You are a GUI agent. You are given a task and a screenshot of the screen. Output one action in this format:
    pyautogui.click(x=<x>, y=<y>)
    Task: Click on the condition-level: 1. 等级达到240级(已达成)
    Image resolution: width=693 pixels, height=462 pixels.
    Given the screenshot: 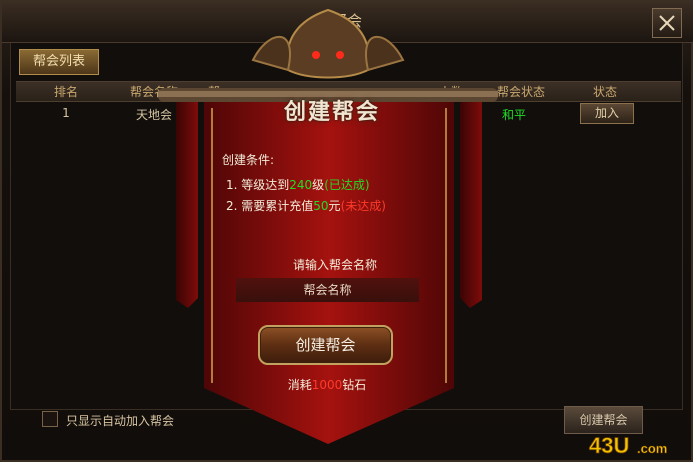 What is the action you would take?
    pyautogui.click(x=298, y=184)
    